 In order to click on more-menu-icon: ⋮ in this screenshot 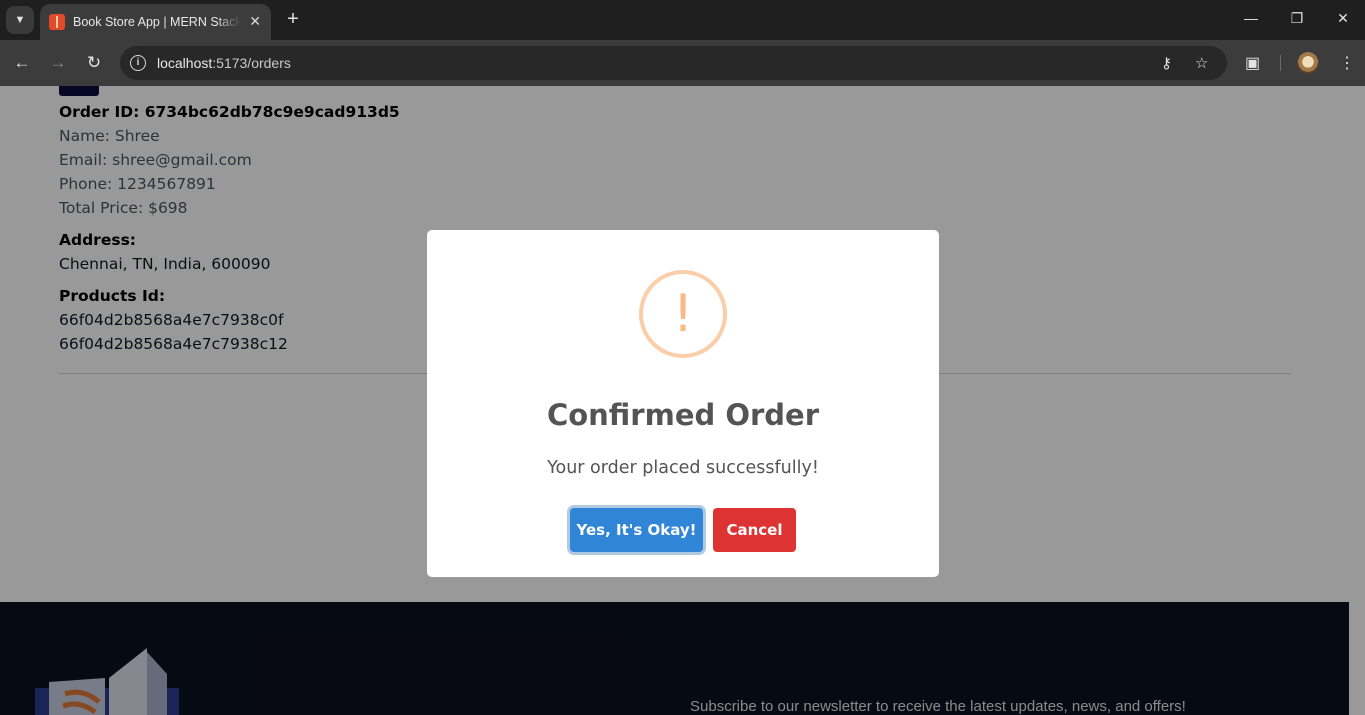, I will do `click(1347, 63)`.